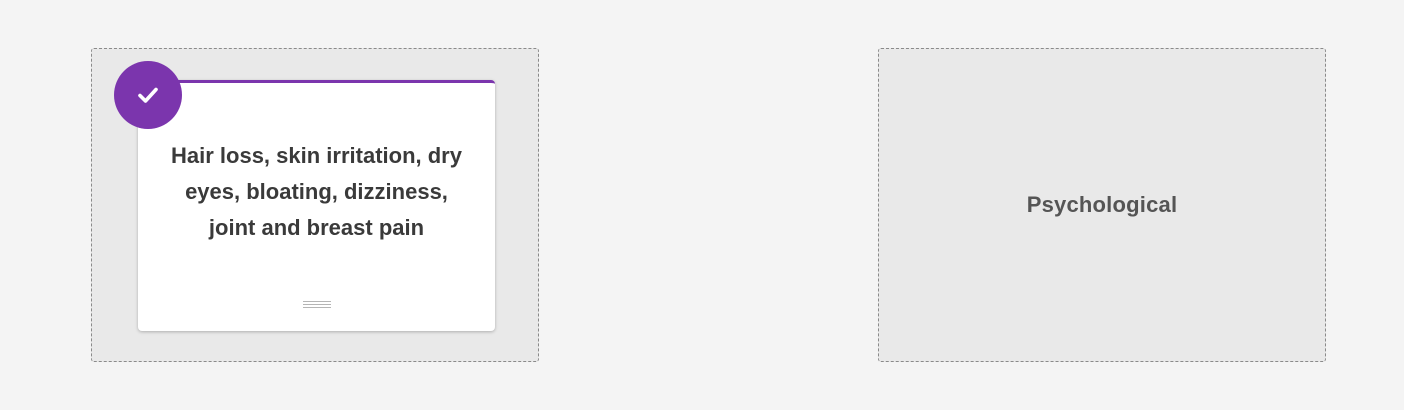 The image size is (1404, 410). I want to click on check-icon, so click(148, 95).